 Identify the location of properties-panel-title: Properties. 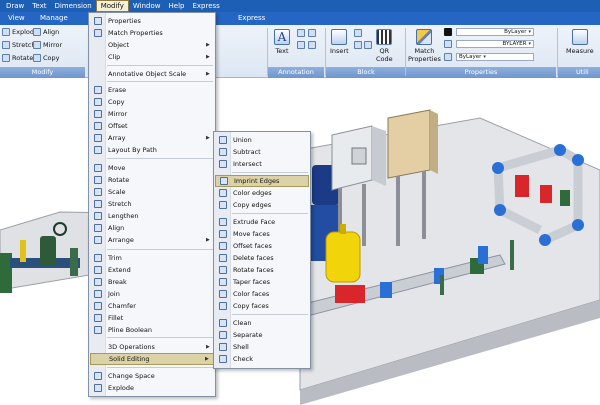
(481, 72).